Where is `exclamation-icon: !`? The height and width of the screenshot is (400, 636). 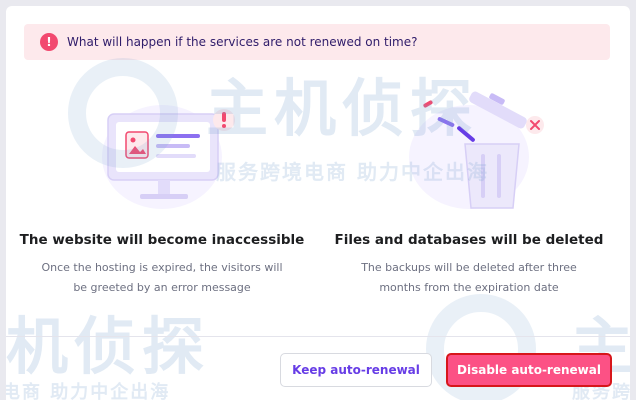 exclamation-icon: ! is located at coordinates (49, 42).